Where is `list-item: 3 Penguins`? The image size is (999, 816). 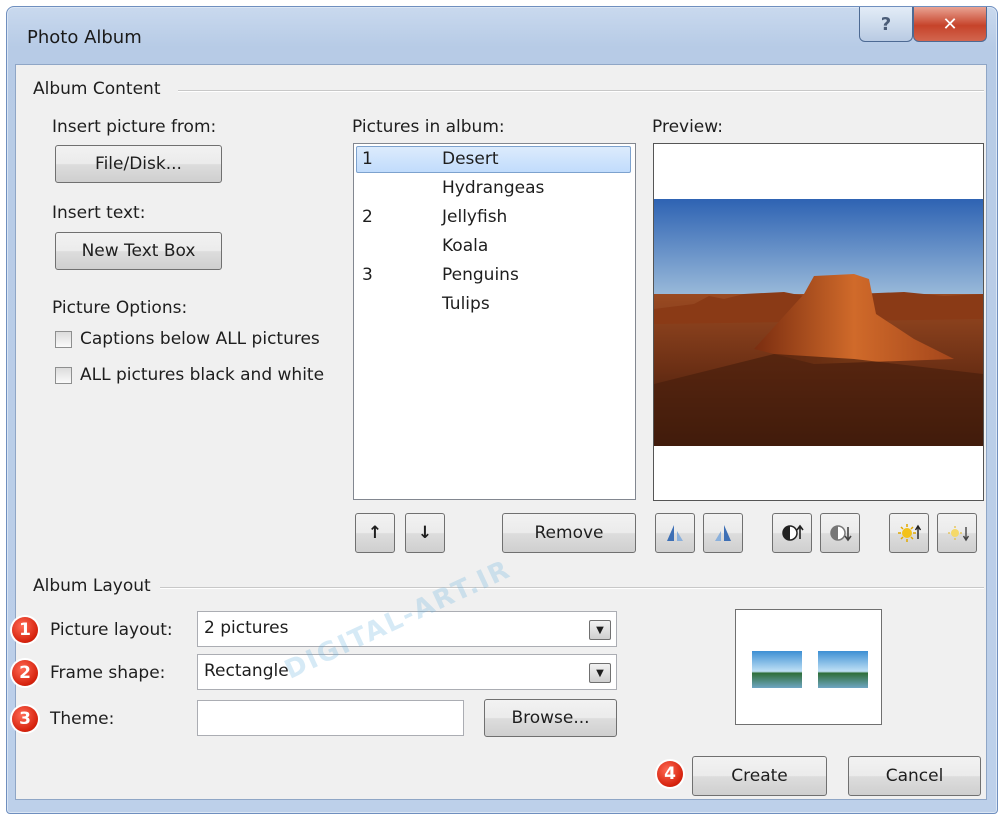
list-item: 3 Penguins is located at coordinates (494, 274).